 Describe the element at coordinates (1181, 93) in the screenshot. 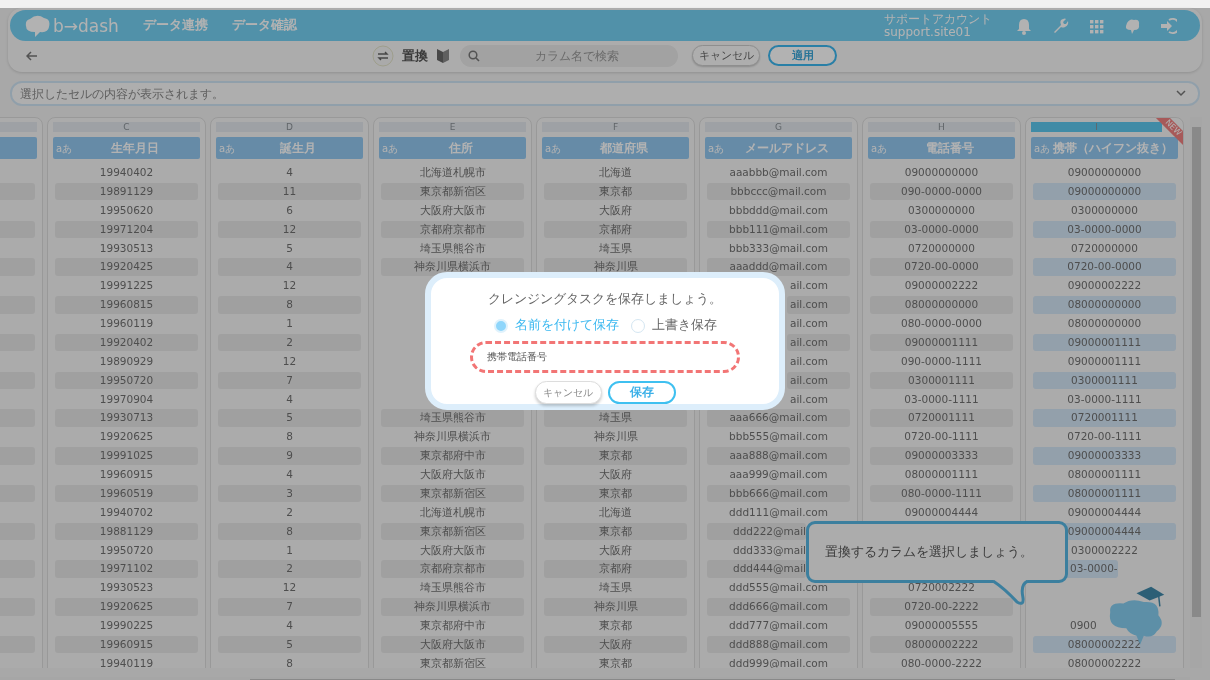

I see `chevron-down-icon` at that location.